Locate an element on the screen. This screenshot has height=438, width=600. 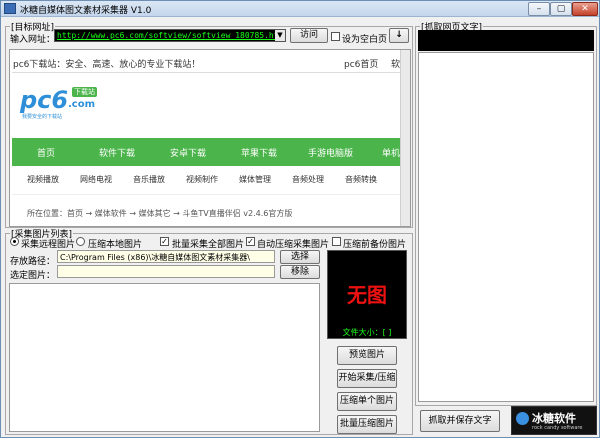
site-home-link: pc6首页 is located at coordinates (361, 63).